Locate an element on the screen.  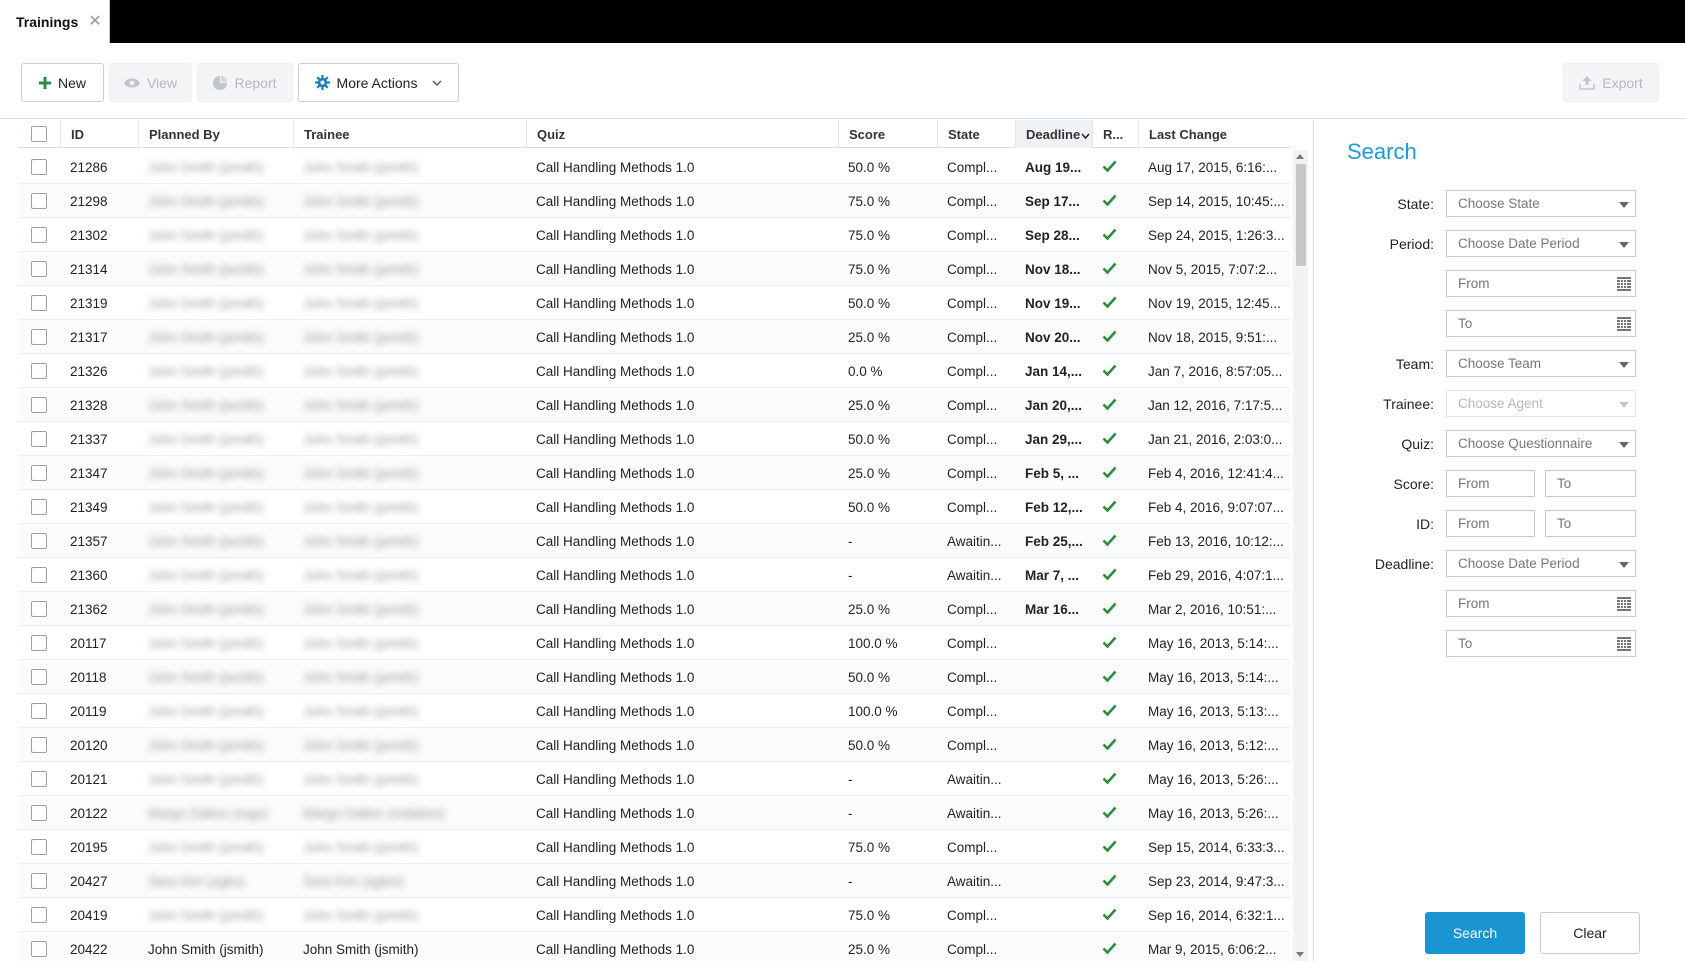
score-to-field: To is located at coordinates (1590, 483).